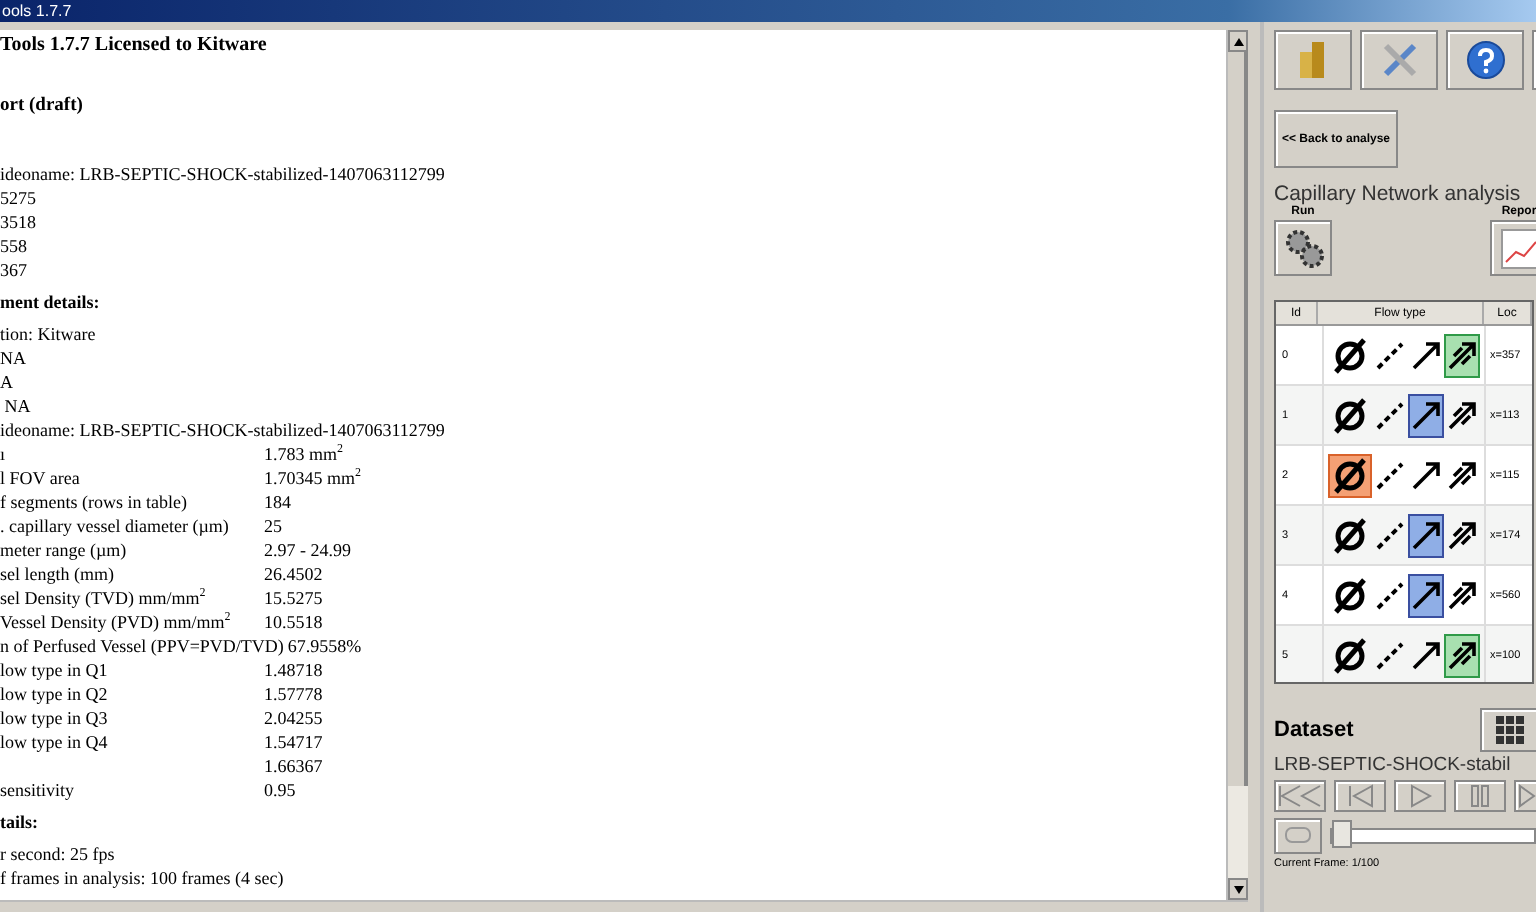  What do you see at coordinates (280, 790) in the screenshot?
I see `metric-value: 0.95` at bounding box center [280, 790].